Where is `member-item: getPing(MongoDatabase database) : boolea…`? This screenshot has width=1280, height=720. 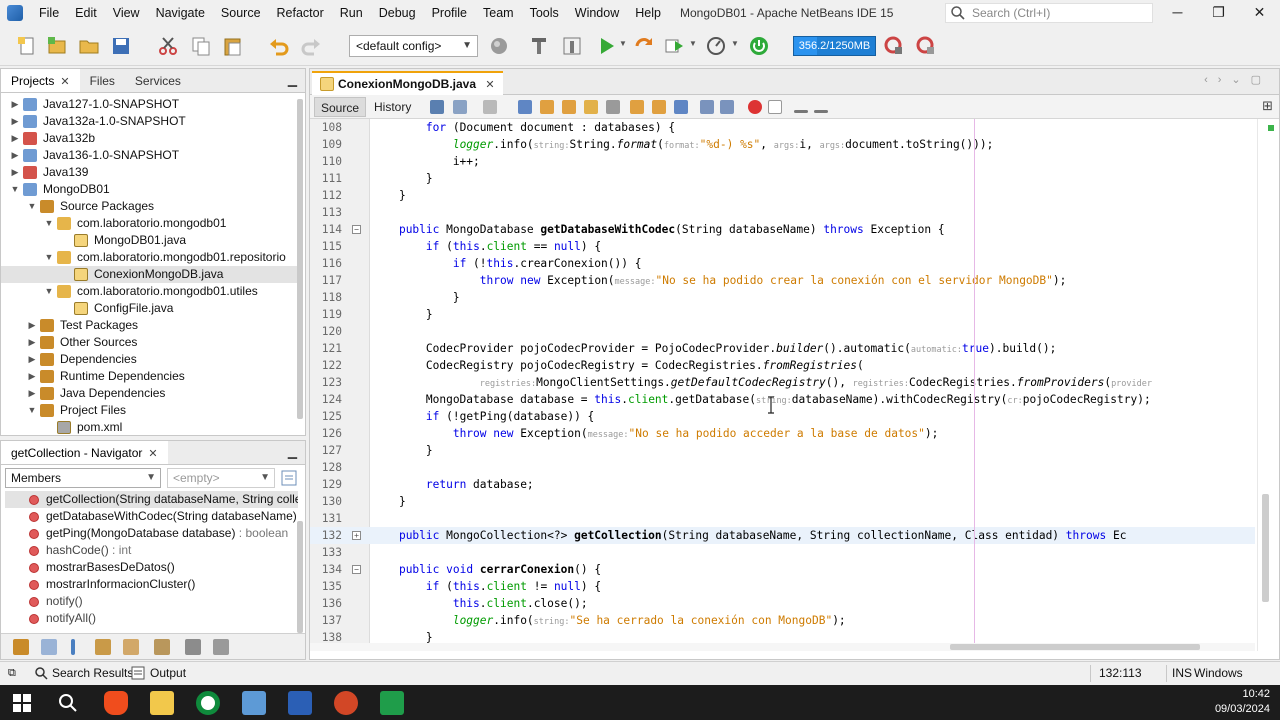
member-item: getPing(MongoDatabase database) : boolea… is located at coordinates (151, 533).